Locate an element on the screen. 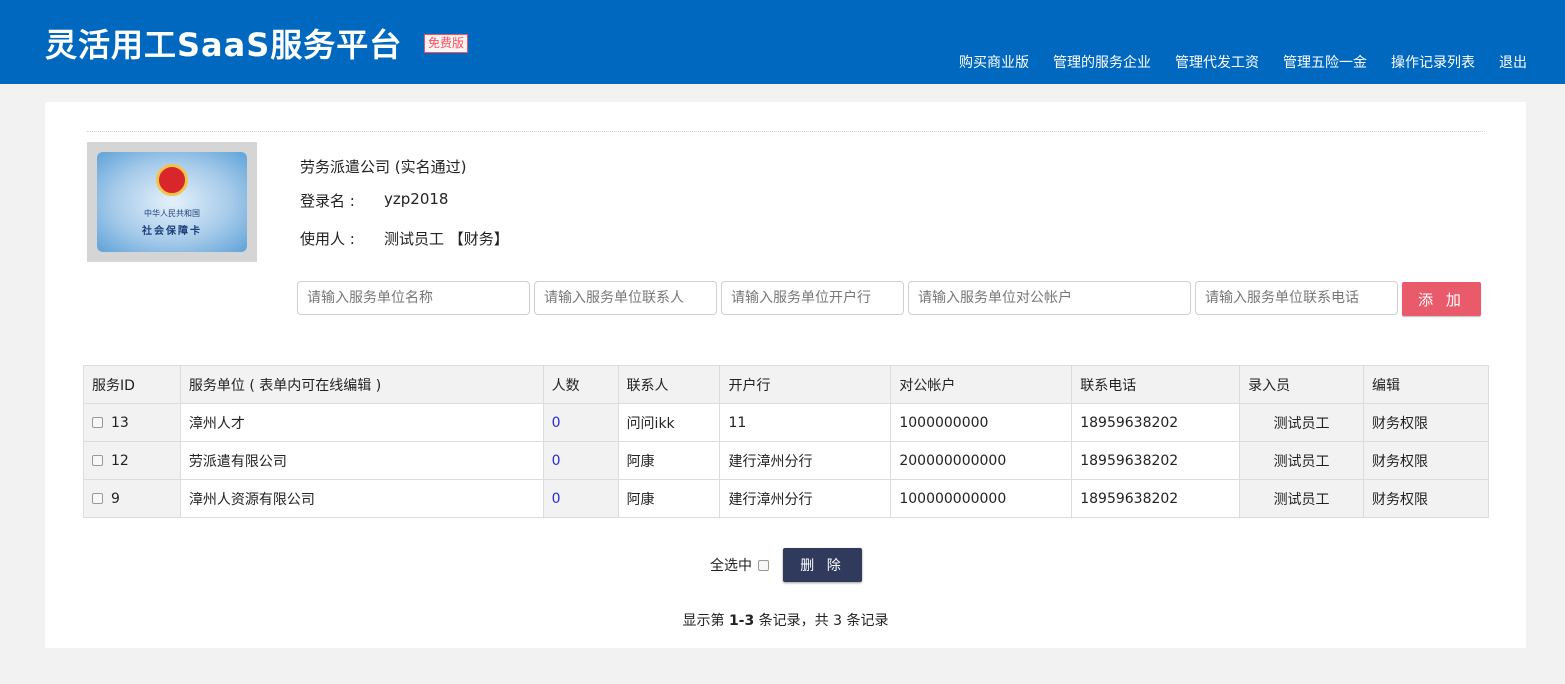  nav-payroll: 管理代发工资 is located at coordinates (1217, 62).